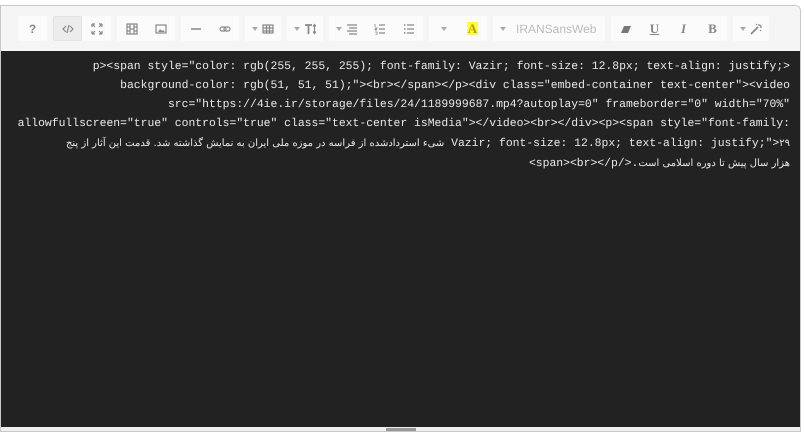 Image resolution: width=804 pixels, height=432 pixels. What do you see at coordinates (479, 105) in the screenshot?
I see `code-line: src="https://4ie.ir/storage/files/24/1189999687.mp4?autoplay=0" frameborder="0" width="70%"` at bounding box center [479, 105].